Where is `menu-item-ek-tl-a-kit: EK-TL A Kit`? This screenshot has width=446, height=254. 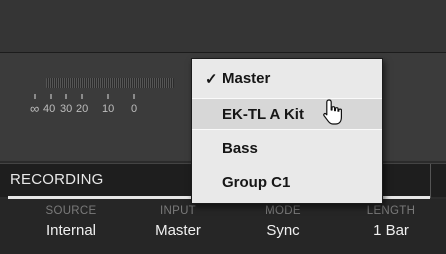 menu-item-ek-tl-a-kit: EK-TL A Kit is located at coordinates (287, 114).